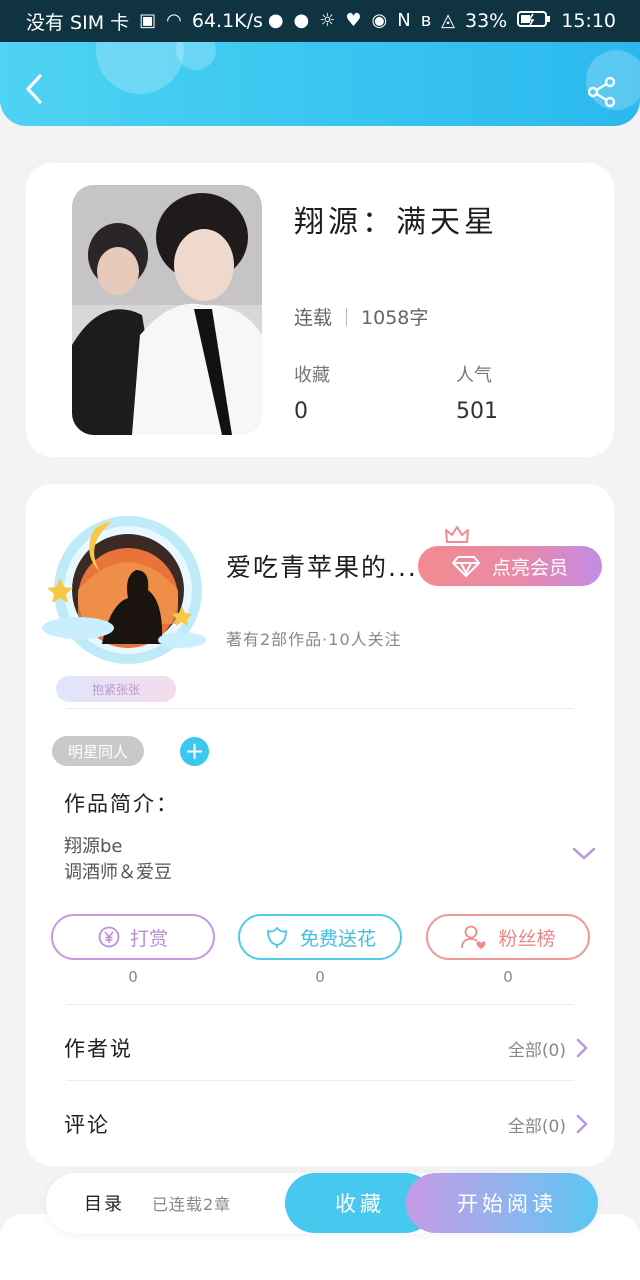 This screenshot has height=1280, width=640. I want to click on catalog-label: 目录, so click(104, 1204).